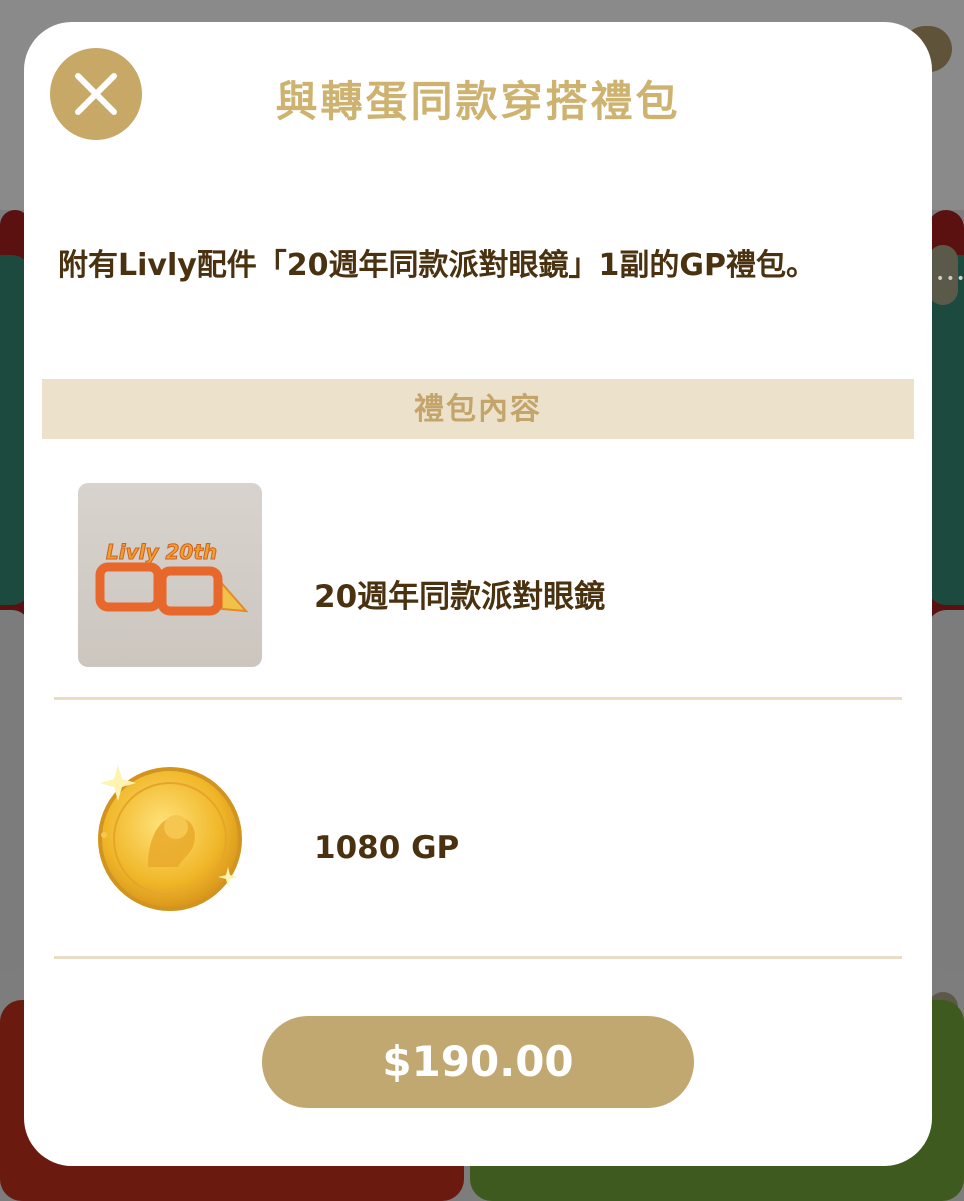 This screenshot has width=964, height=1201. I want to click on party-glasses-icon: Livly 20th, so click(170, 575).